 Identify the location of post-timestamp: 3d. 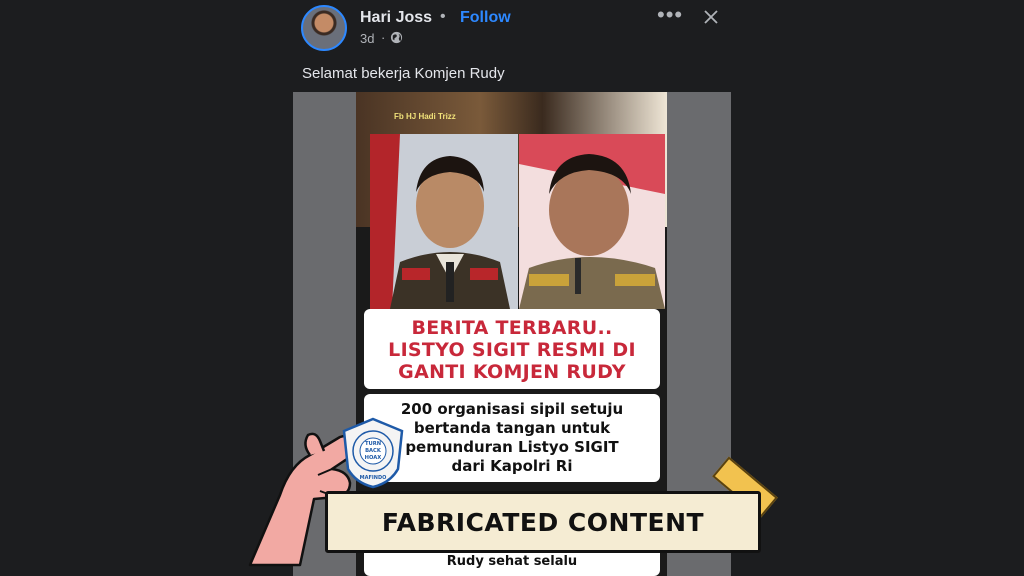
(367, 38).